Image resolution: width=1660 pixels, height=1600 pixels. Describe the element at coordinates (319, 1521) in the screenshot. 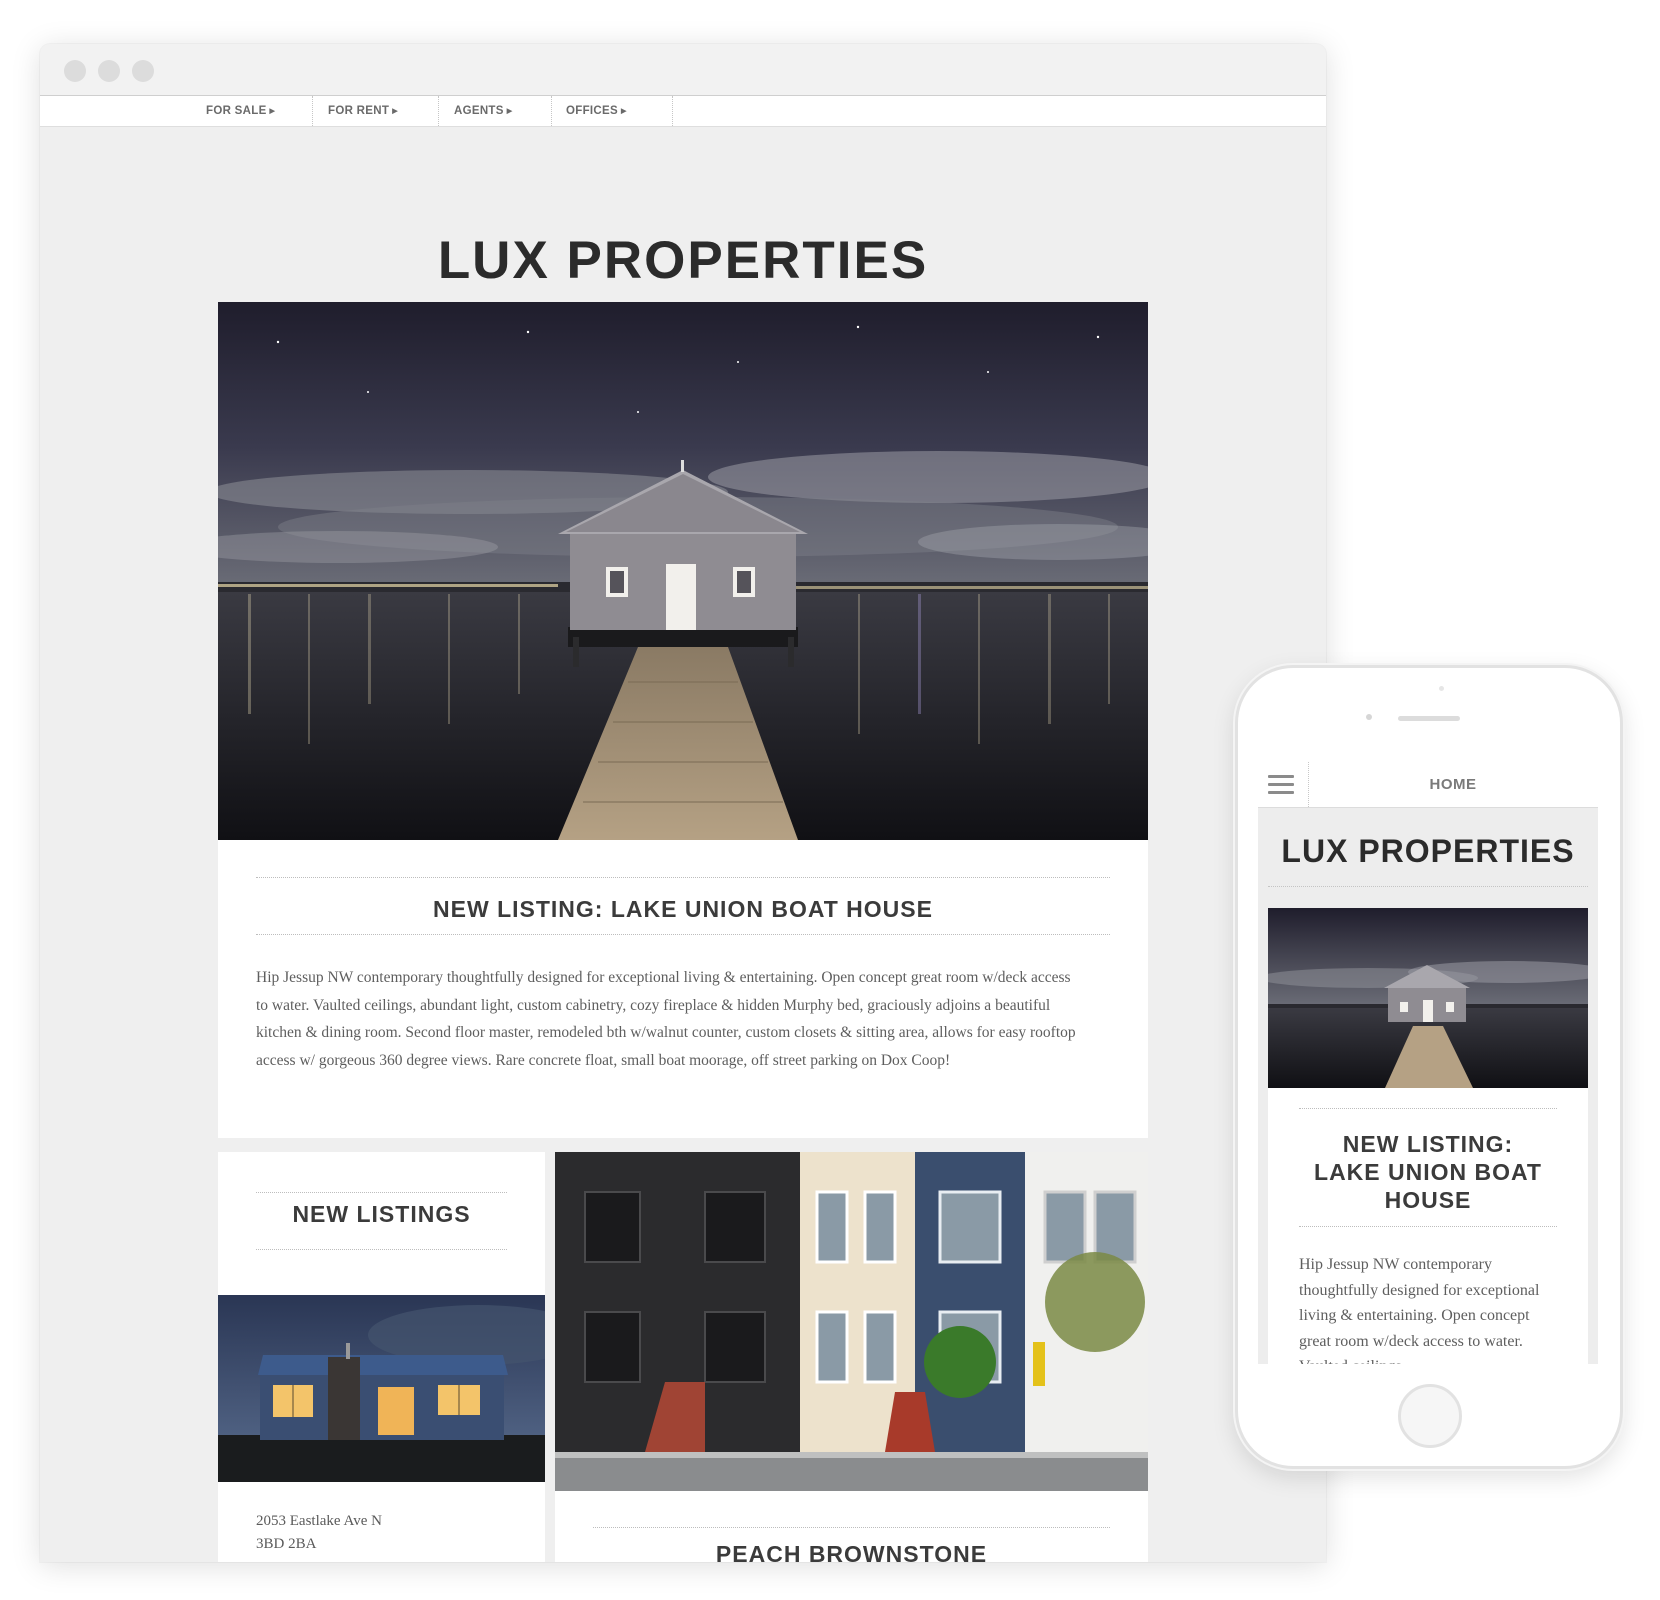

I see `listing-address: 2053 Eastlake Ave N` at that location.